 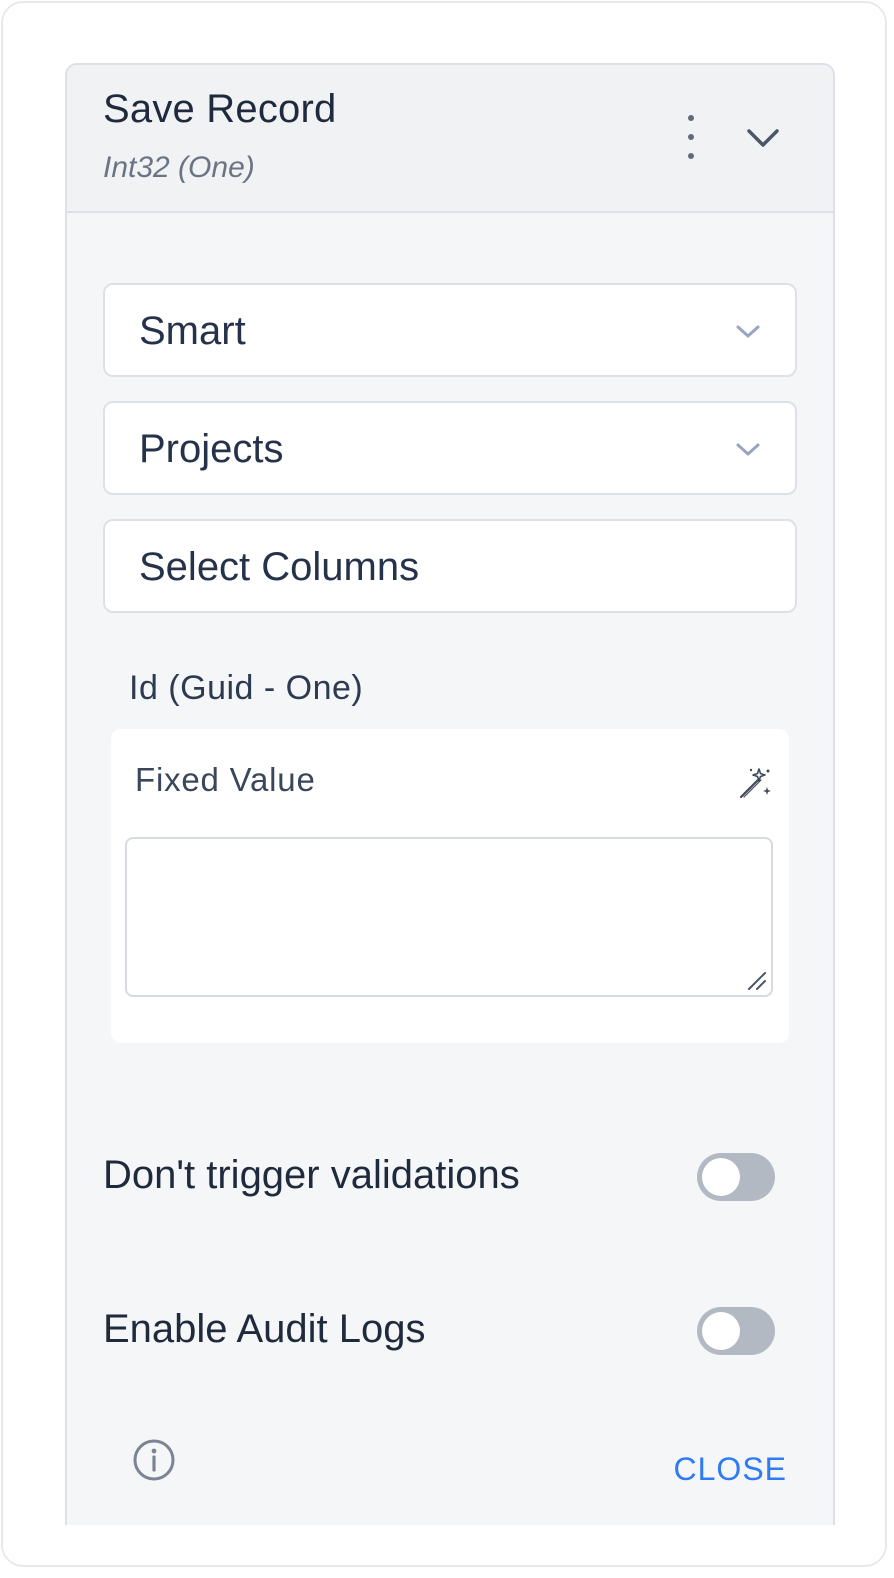 I want to click on panel-title: Save Record, so click(x=220, y=109).